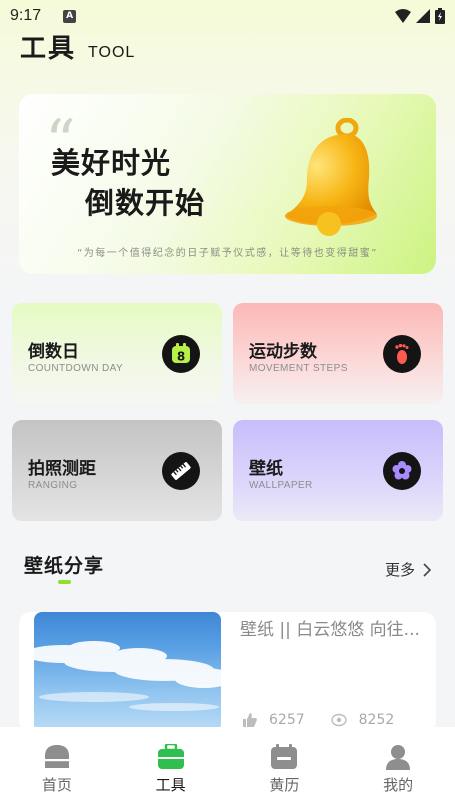 This screenshot has height=810, width=455. I want to click on section-title: 壁纸分享, so click(64, 566).